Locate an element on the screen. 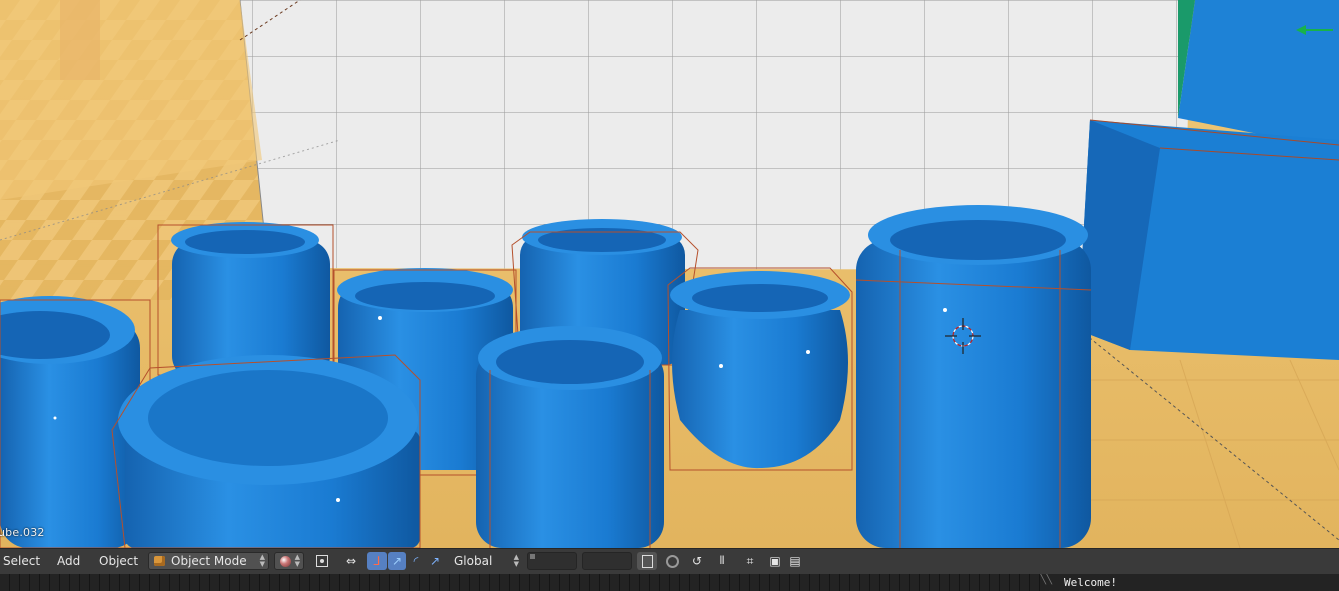  info-bar: ╲╲ Welcome! is located at coordinates (669, 582).